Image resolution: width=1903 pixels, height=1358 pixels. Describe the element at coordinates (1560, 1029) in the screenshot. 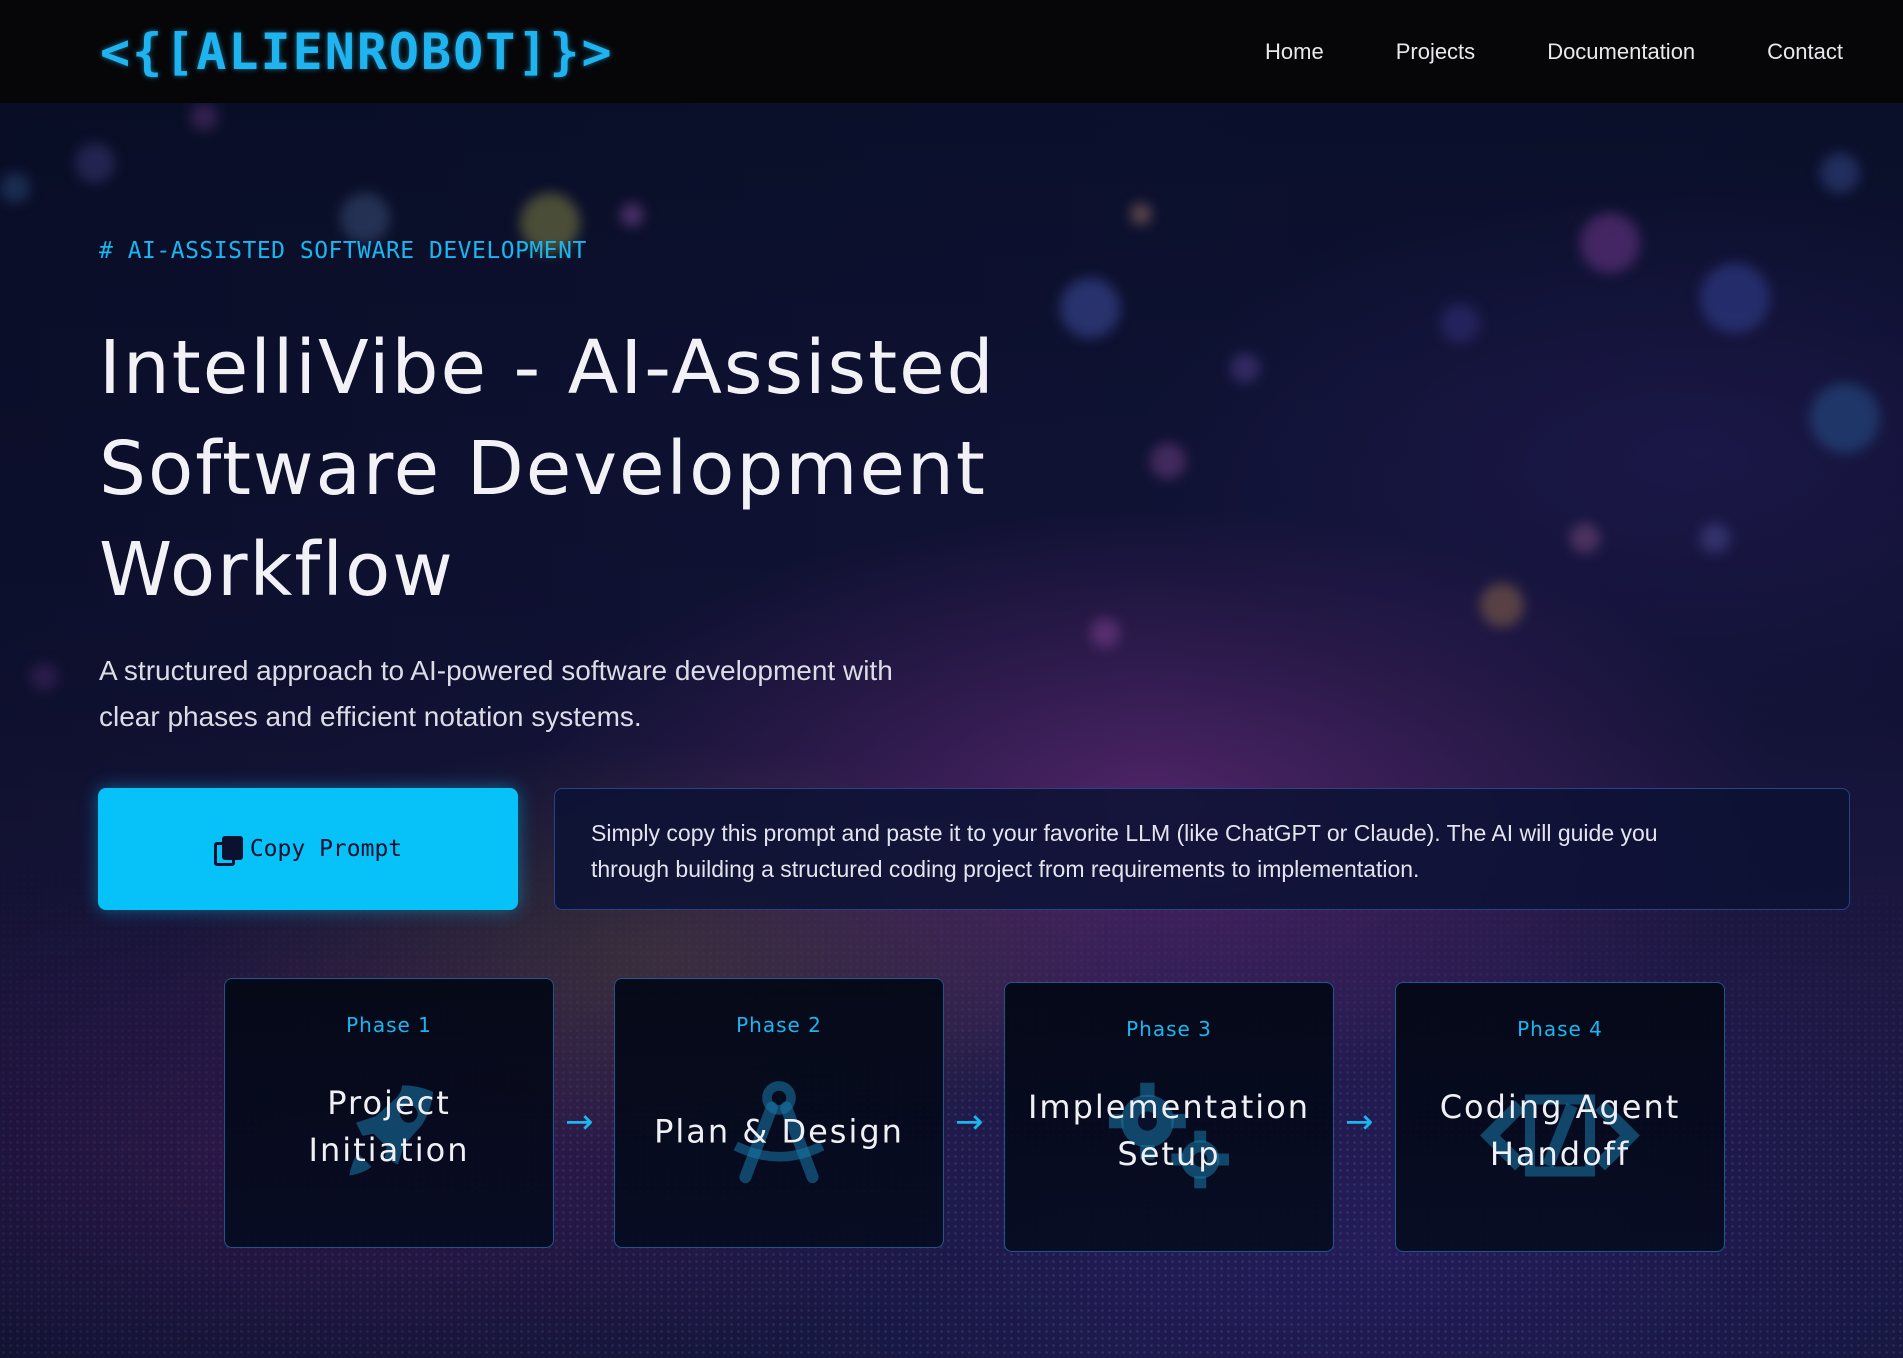

I see `phase-label: Phase 4` at that location.